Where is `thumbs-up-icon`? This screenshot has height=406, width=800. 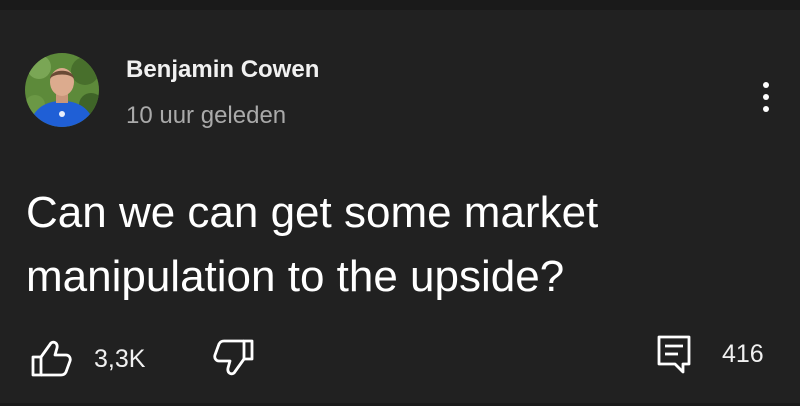
thumbs-up-icon is located at coordinates (51, 358).